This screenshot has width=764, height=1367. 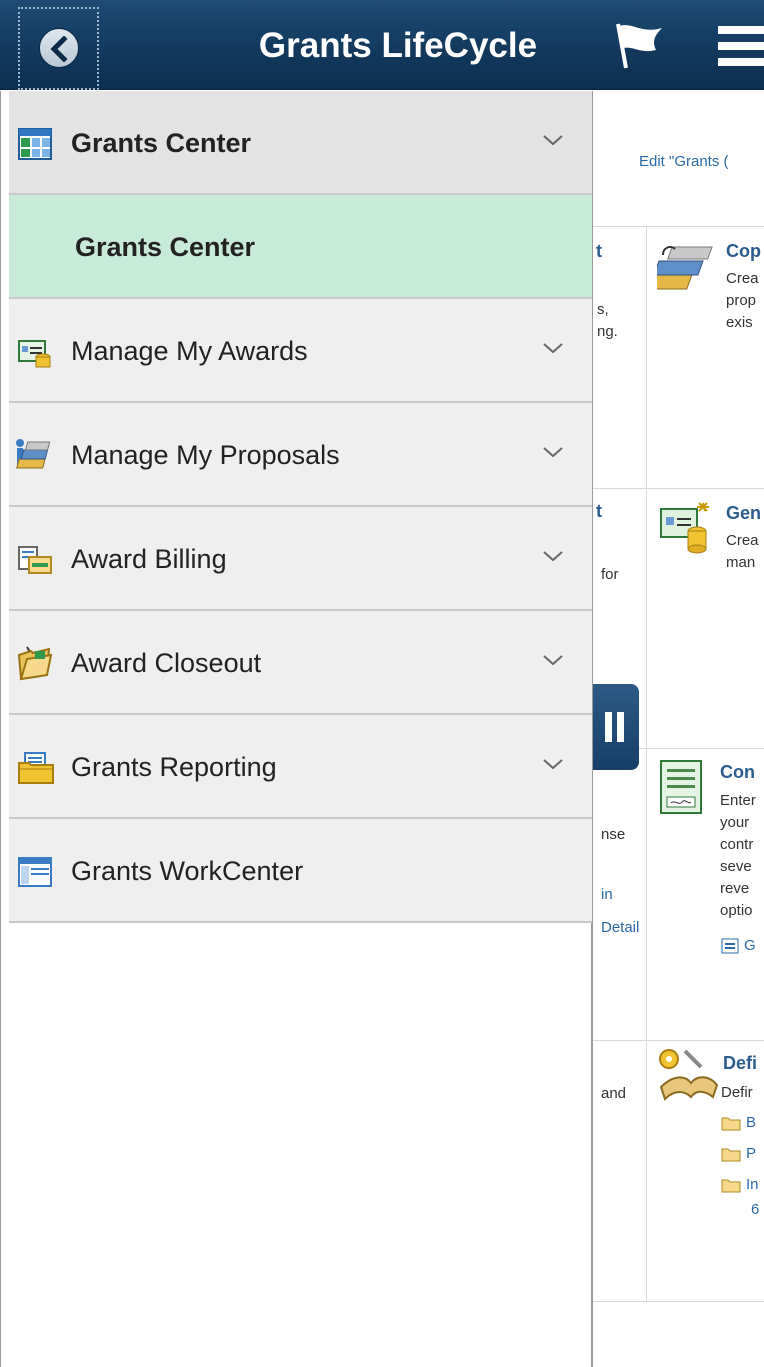 I want to click on nav-subitem-grants-center: Grants Center, so click(x=300, y=247).